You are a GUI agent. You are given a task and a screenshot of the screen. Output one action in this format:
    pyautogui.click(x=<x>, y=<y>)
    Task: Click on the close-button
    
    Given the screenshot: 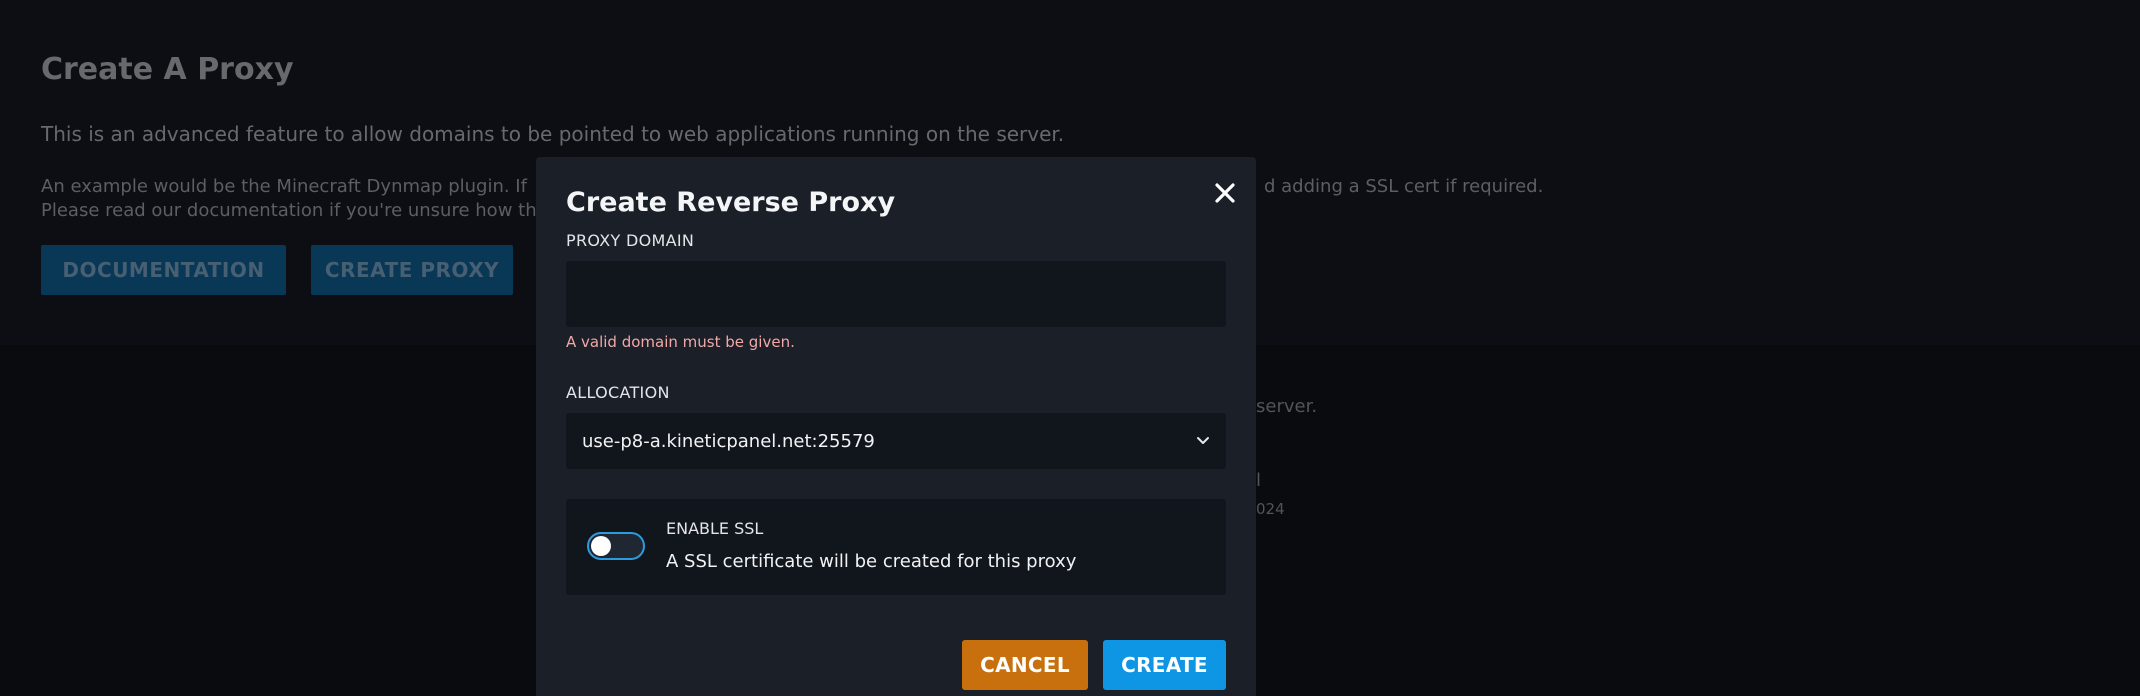 What is the action you would take?
    pyautogui.click(x=1225, y=193)
    